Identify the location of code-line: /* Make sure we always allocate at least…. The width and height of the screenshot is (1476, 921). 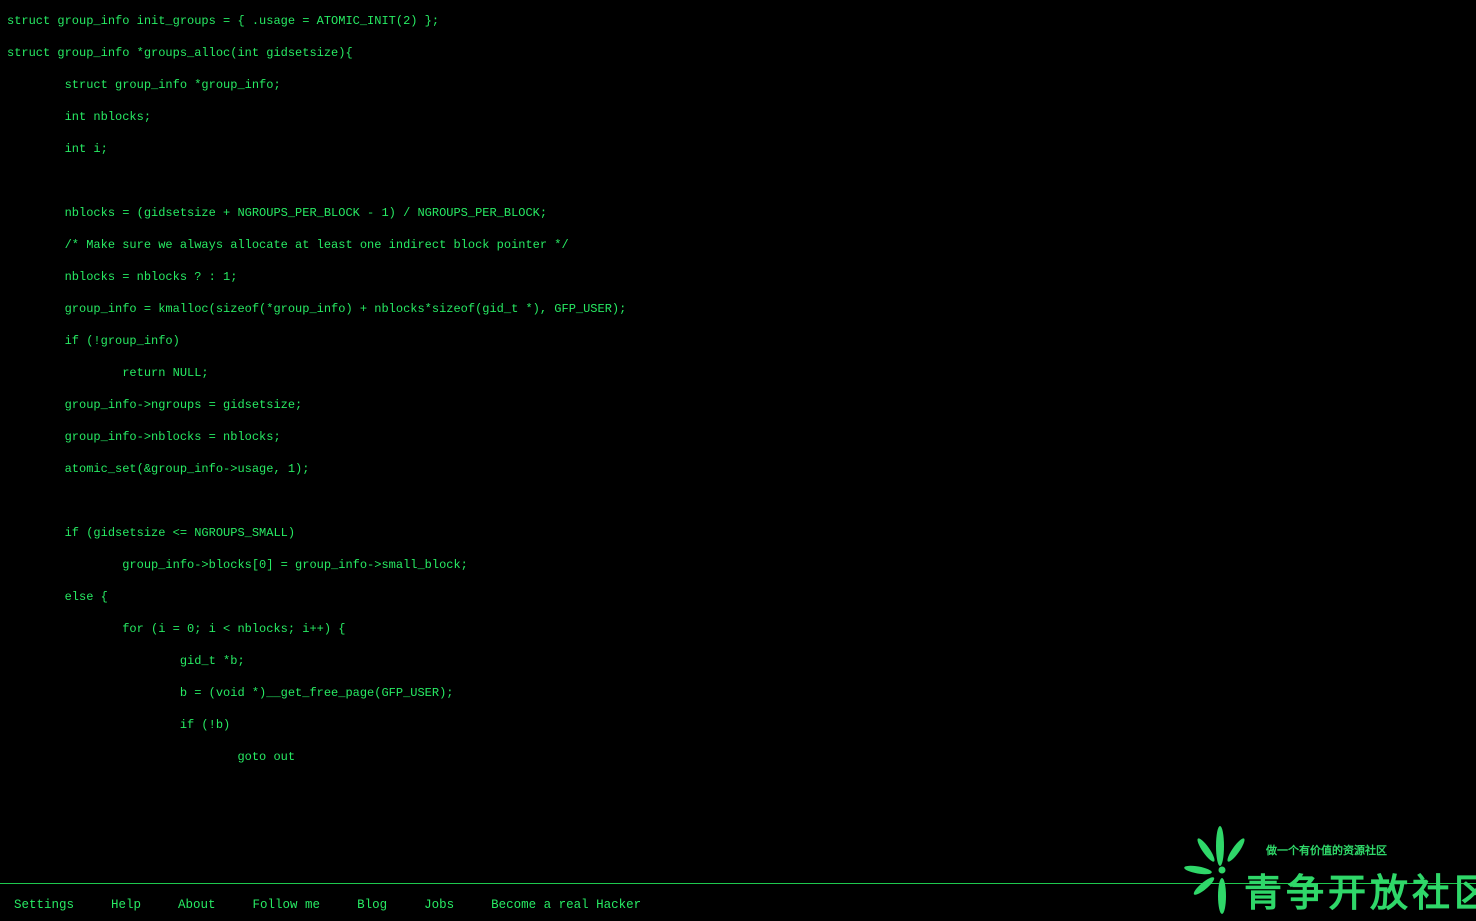
(288, 245).